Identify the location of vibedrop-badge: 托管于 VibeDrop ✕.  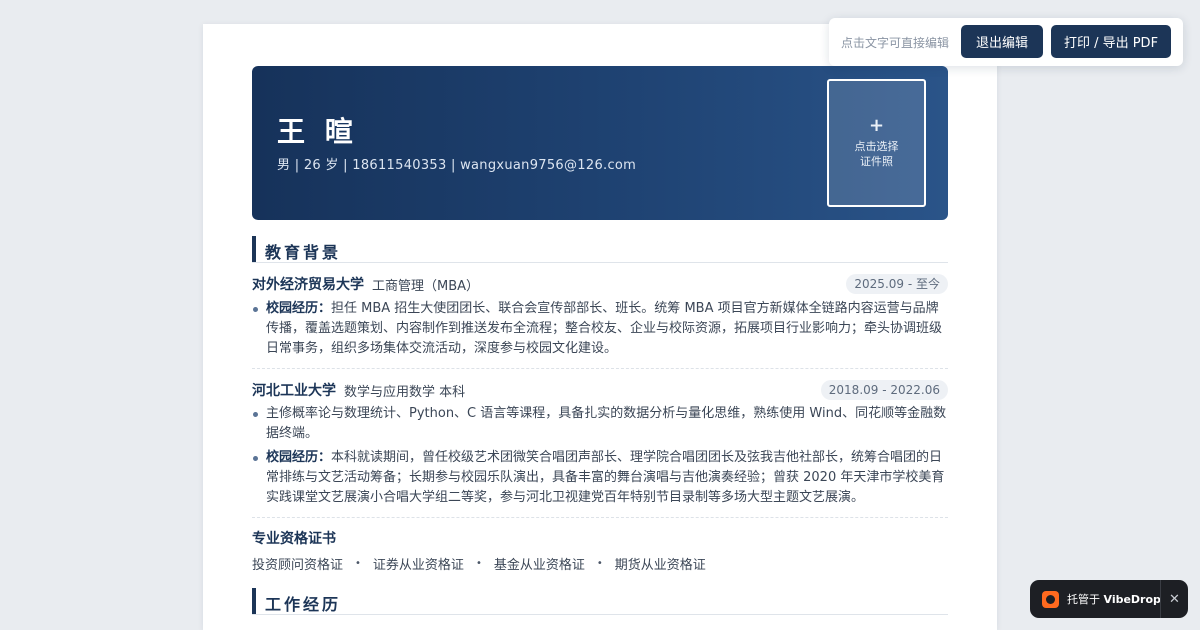
(1109, 599).